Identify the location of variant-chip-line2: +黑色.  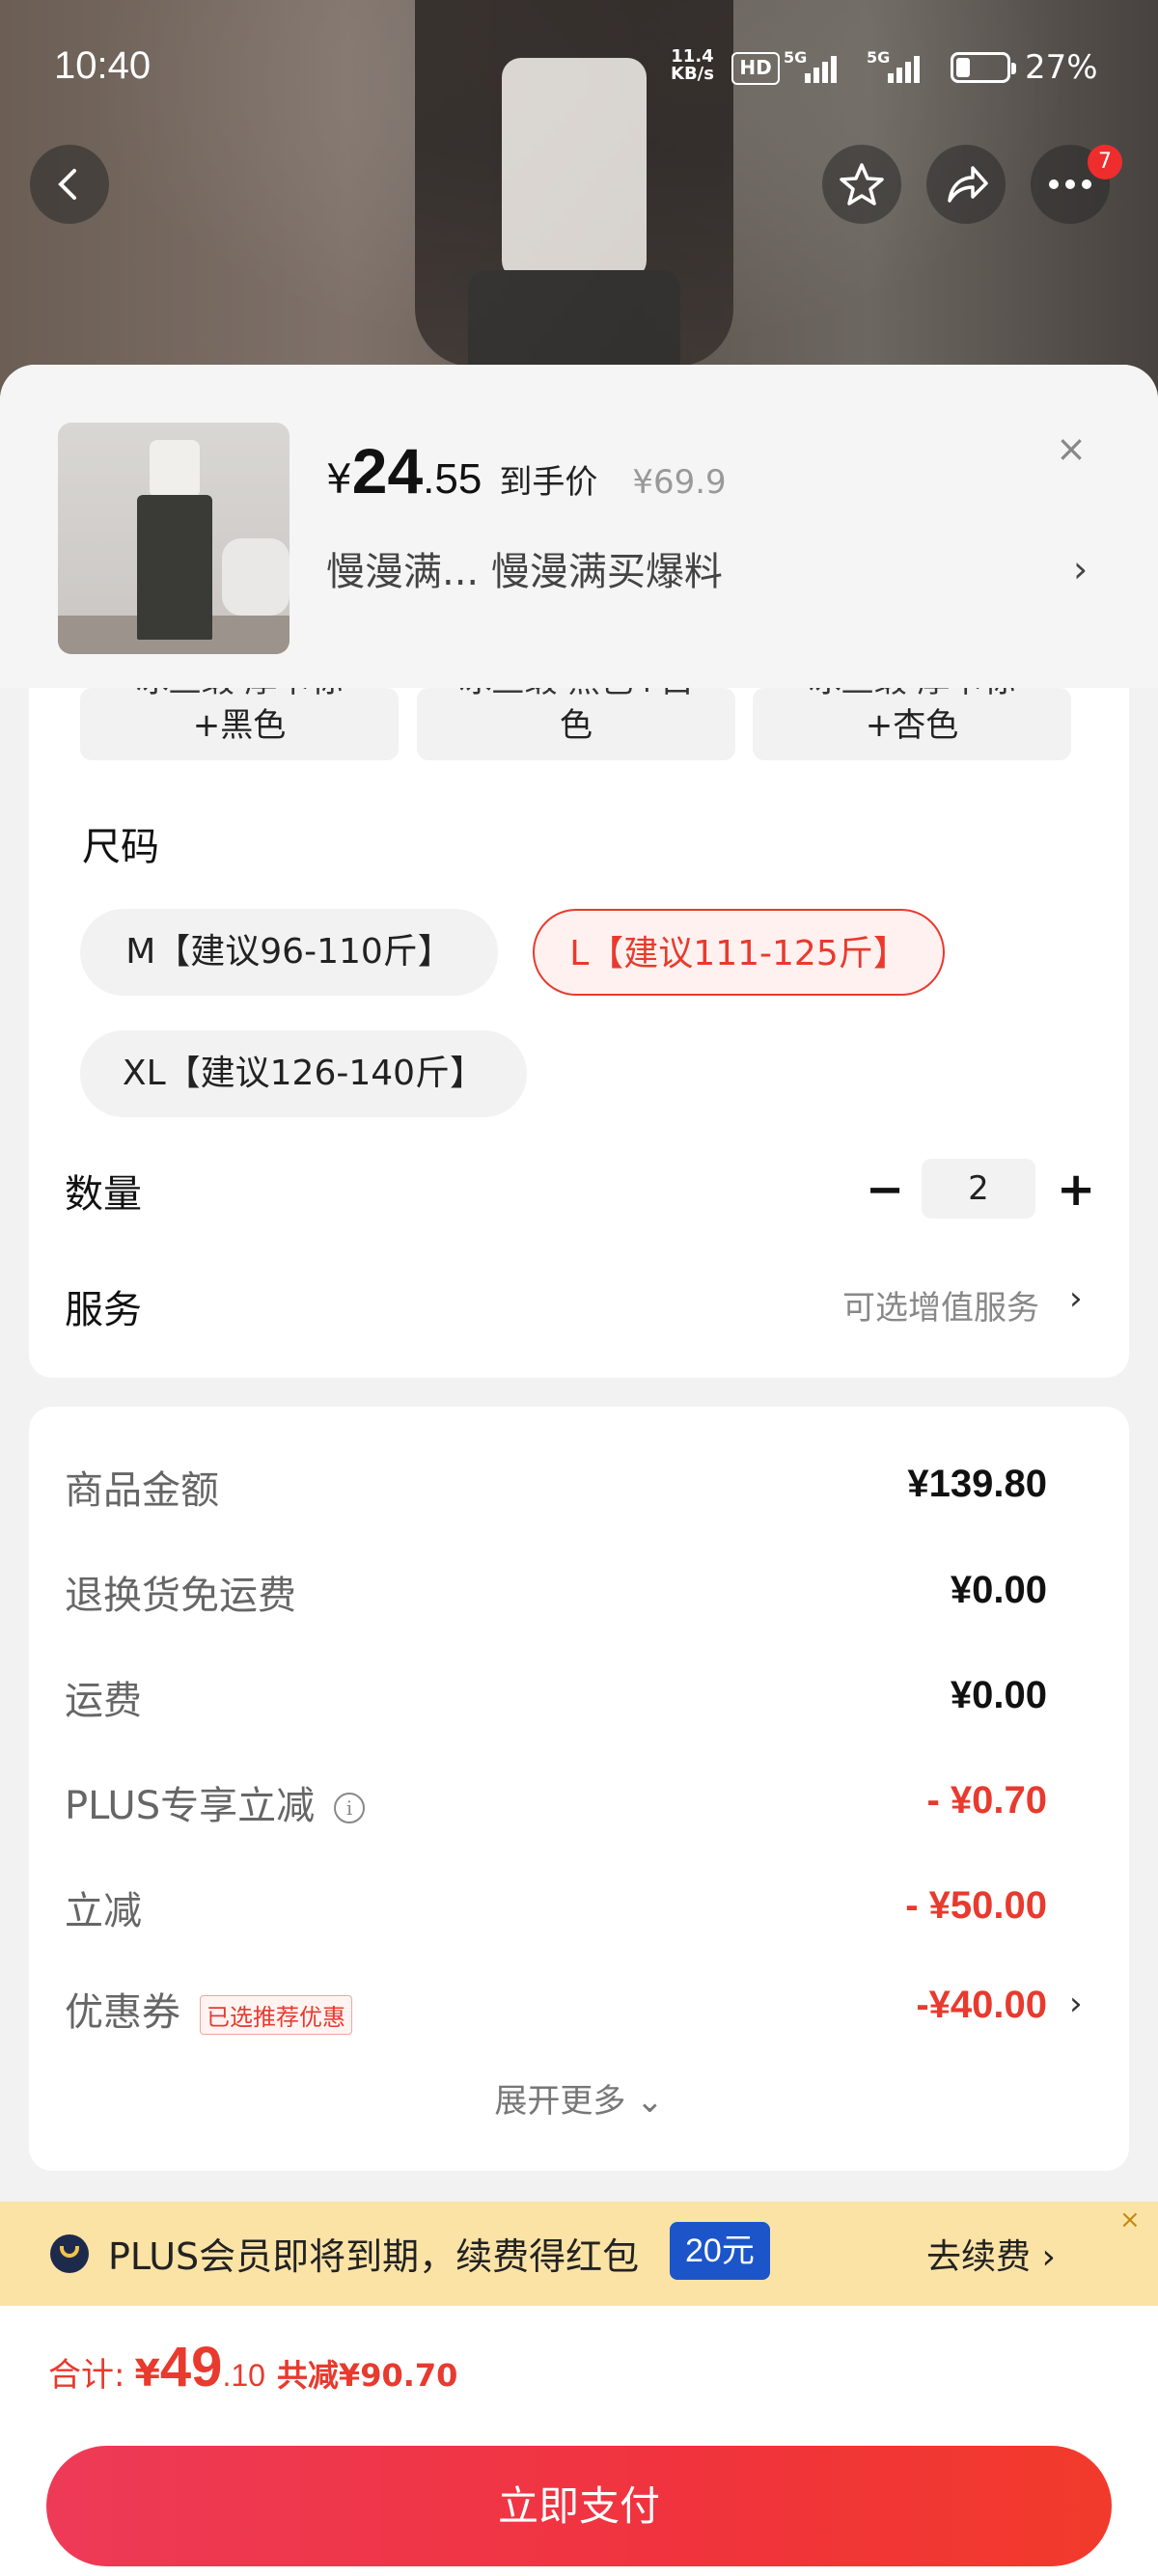
(239, 726).